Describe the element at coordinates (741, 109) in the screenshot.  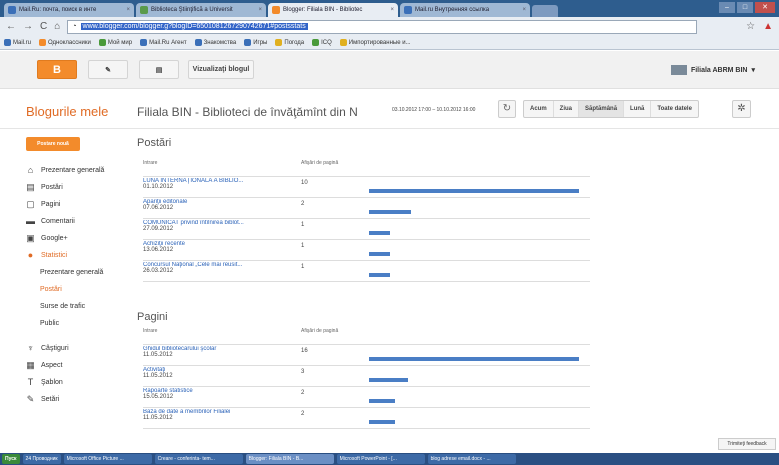
I see `settings-button: ✲` at that location.